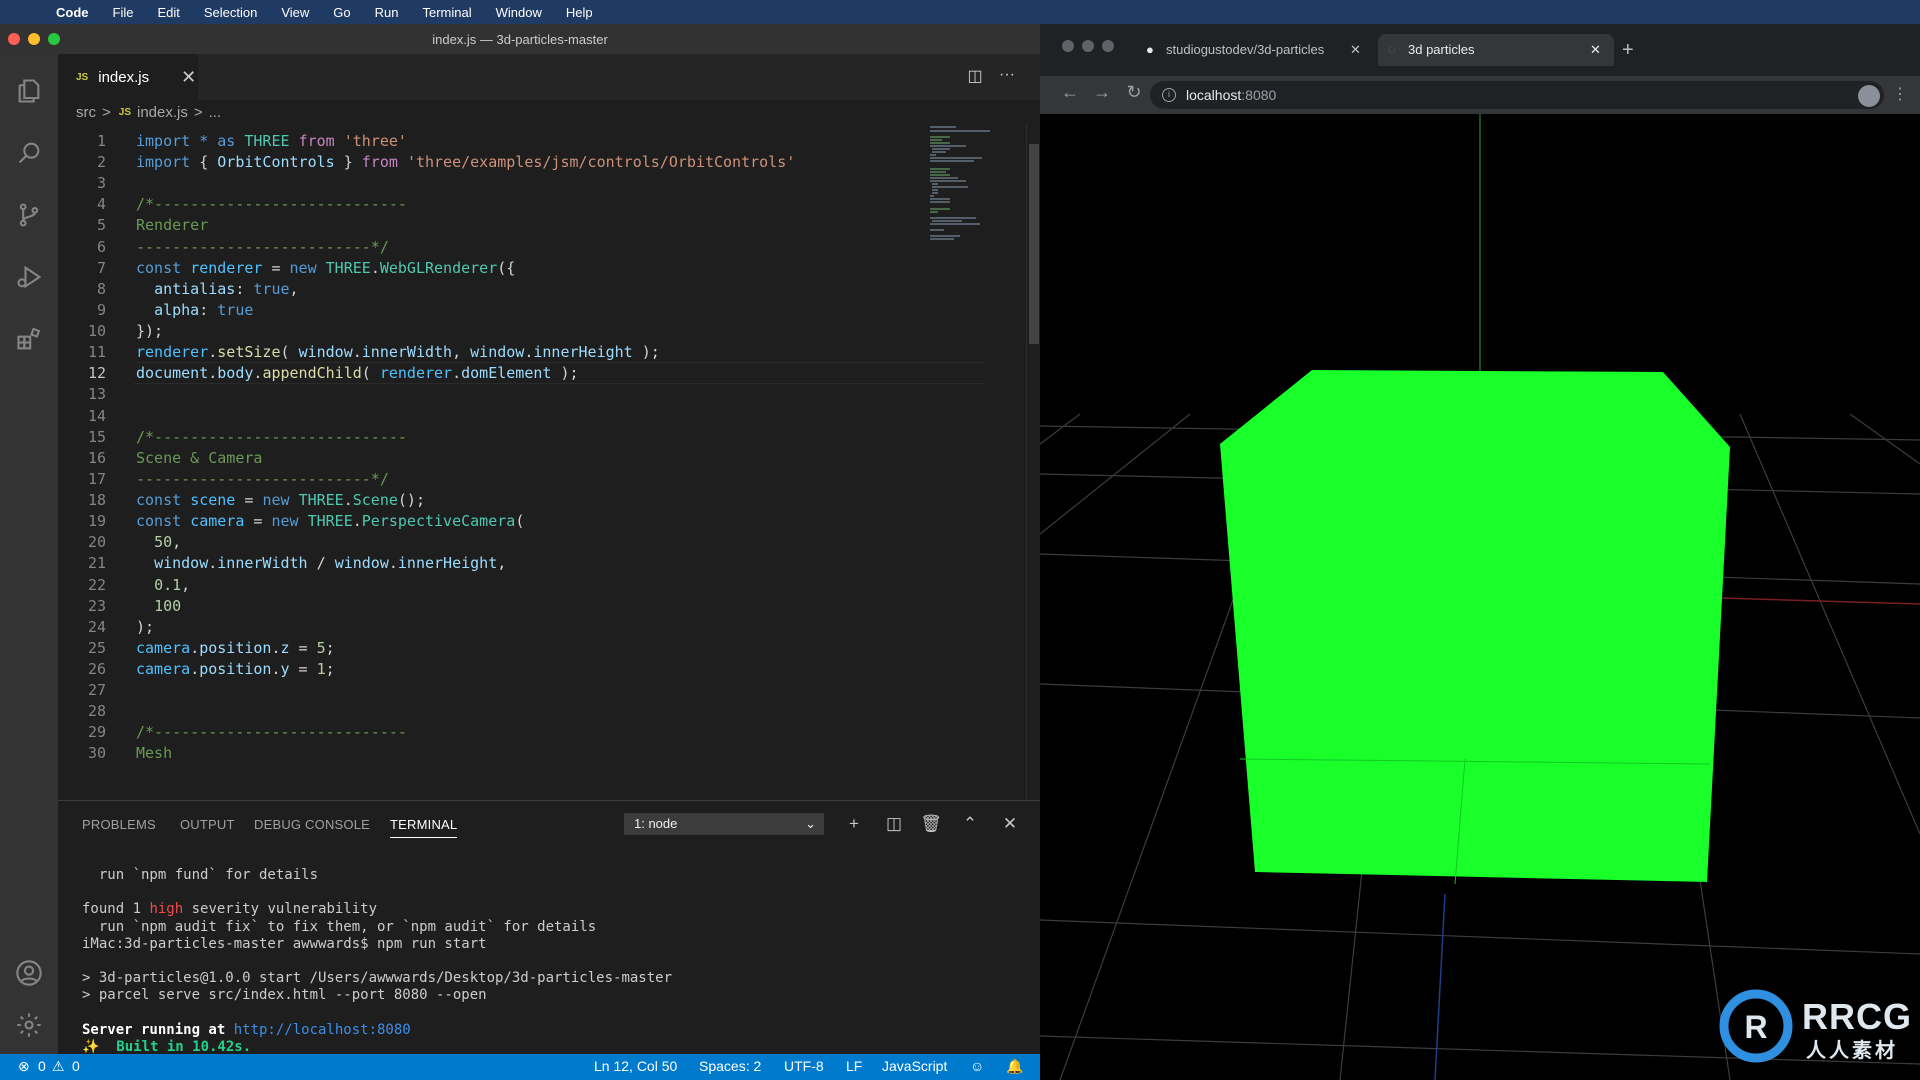  Describe the element at coordinates (295, 12) in the screenshot. I see `menu-view: View` at that location.